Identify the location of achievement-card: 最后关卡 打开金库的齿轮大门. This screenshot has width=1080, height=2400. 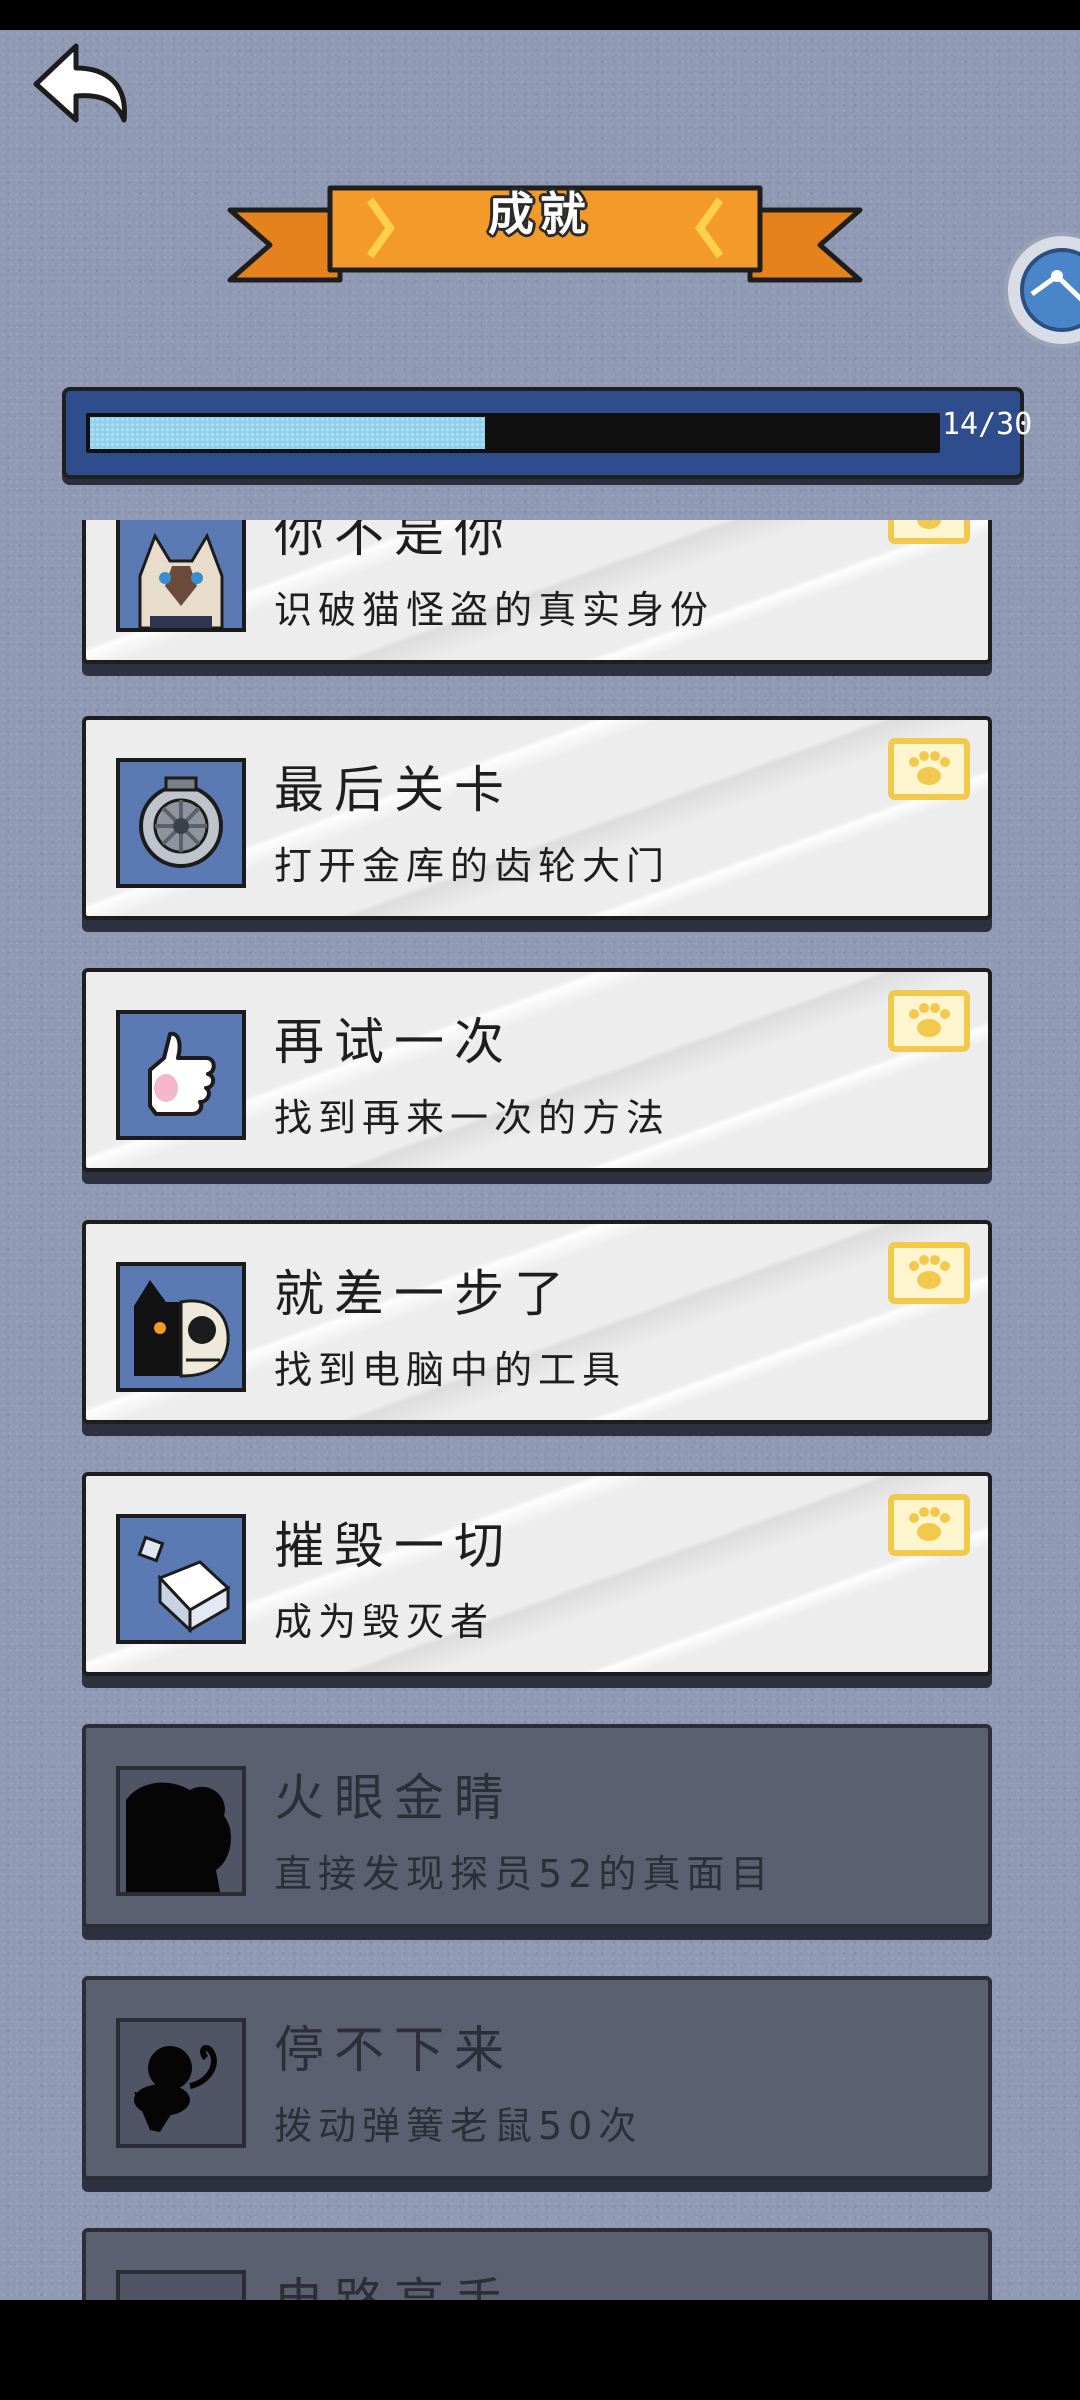
(537, 818).